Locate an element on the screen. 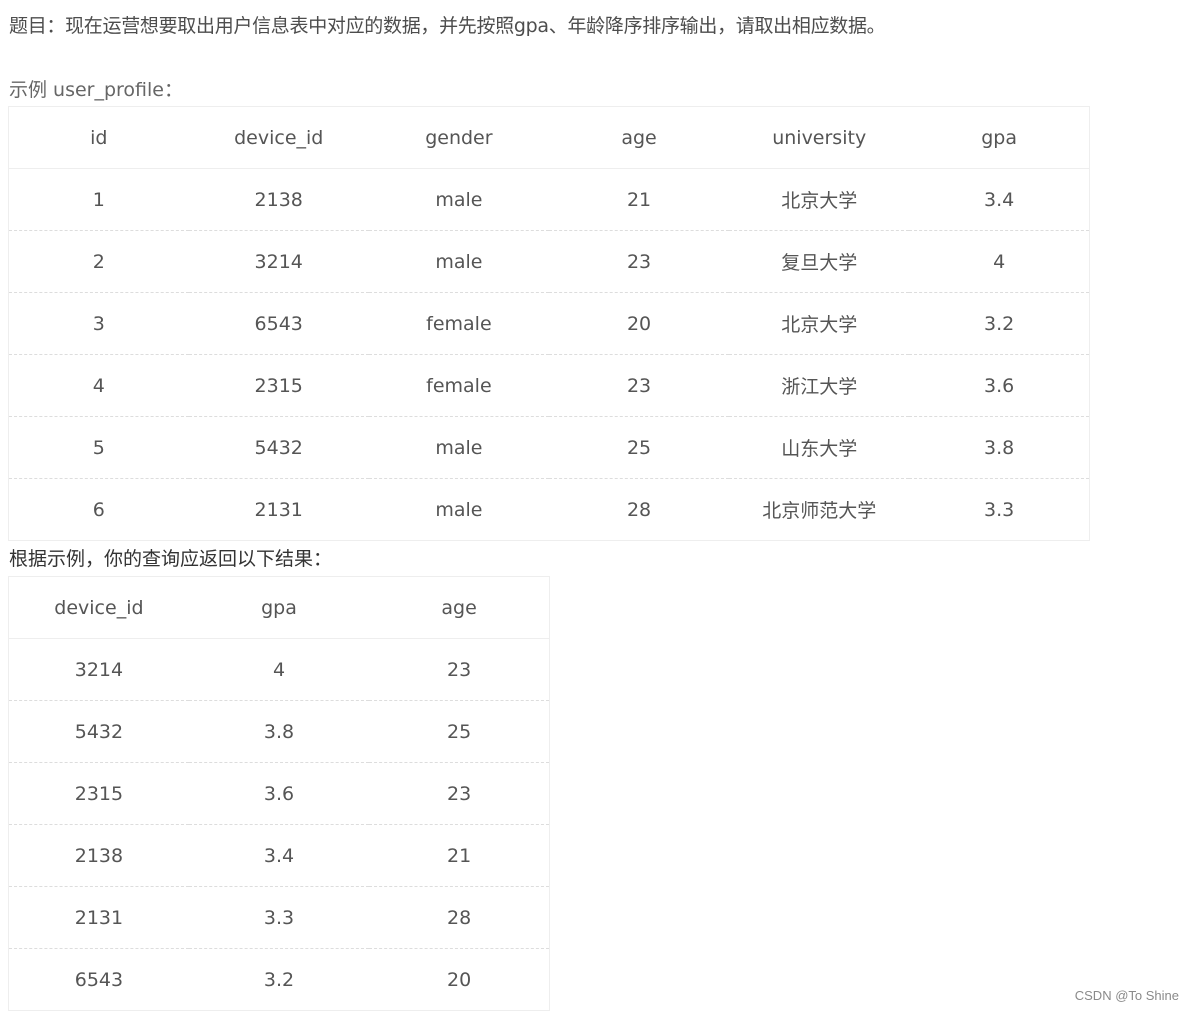  example-caption: 示例 user_profile： is located at coordinates (96, 90).